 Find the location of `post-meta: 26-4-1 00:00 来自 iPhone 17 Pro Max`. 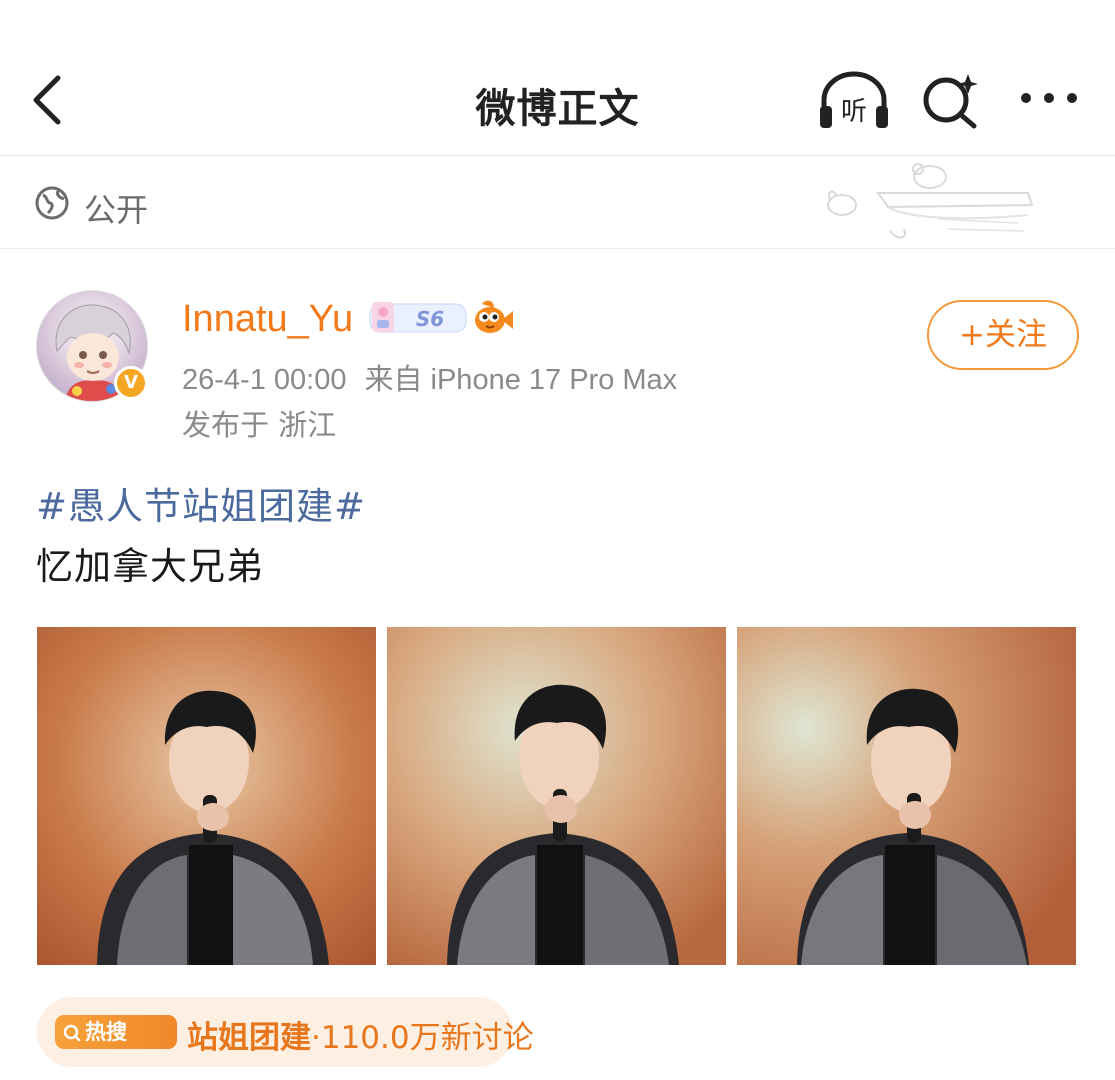

post-meta: 26-4-1 00:00 来自 iPhone 17 Pro Max is located at coordinates (429, 377).